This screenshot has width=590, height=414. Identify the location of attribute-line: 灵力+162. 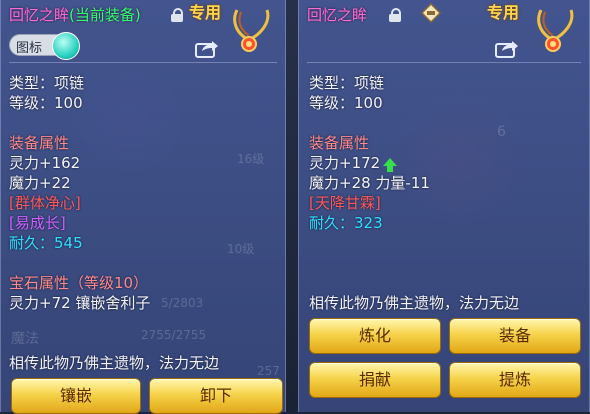
(45, 163).